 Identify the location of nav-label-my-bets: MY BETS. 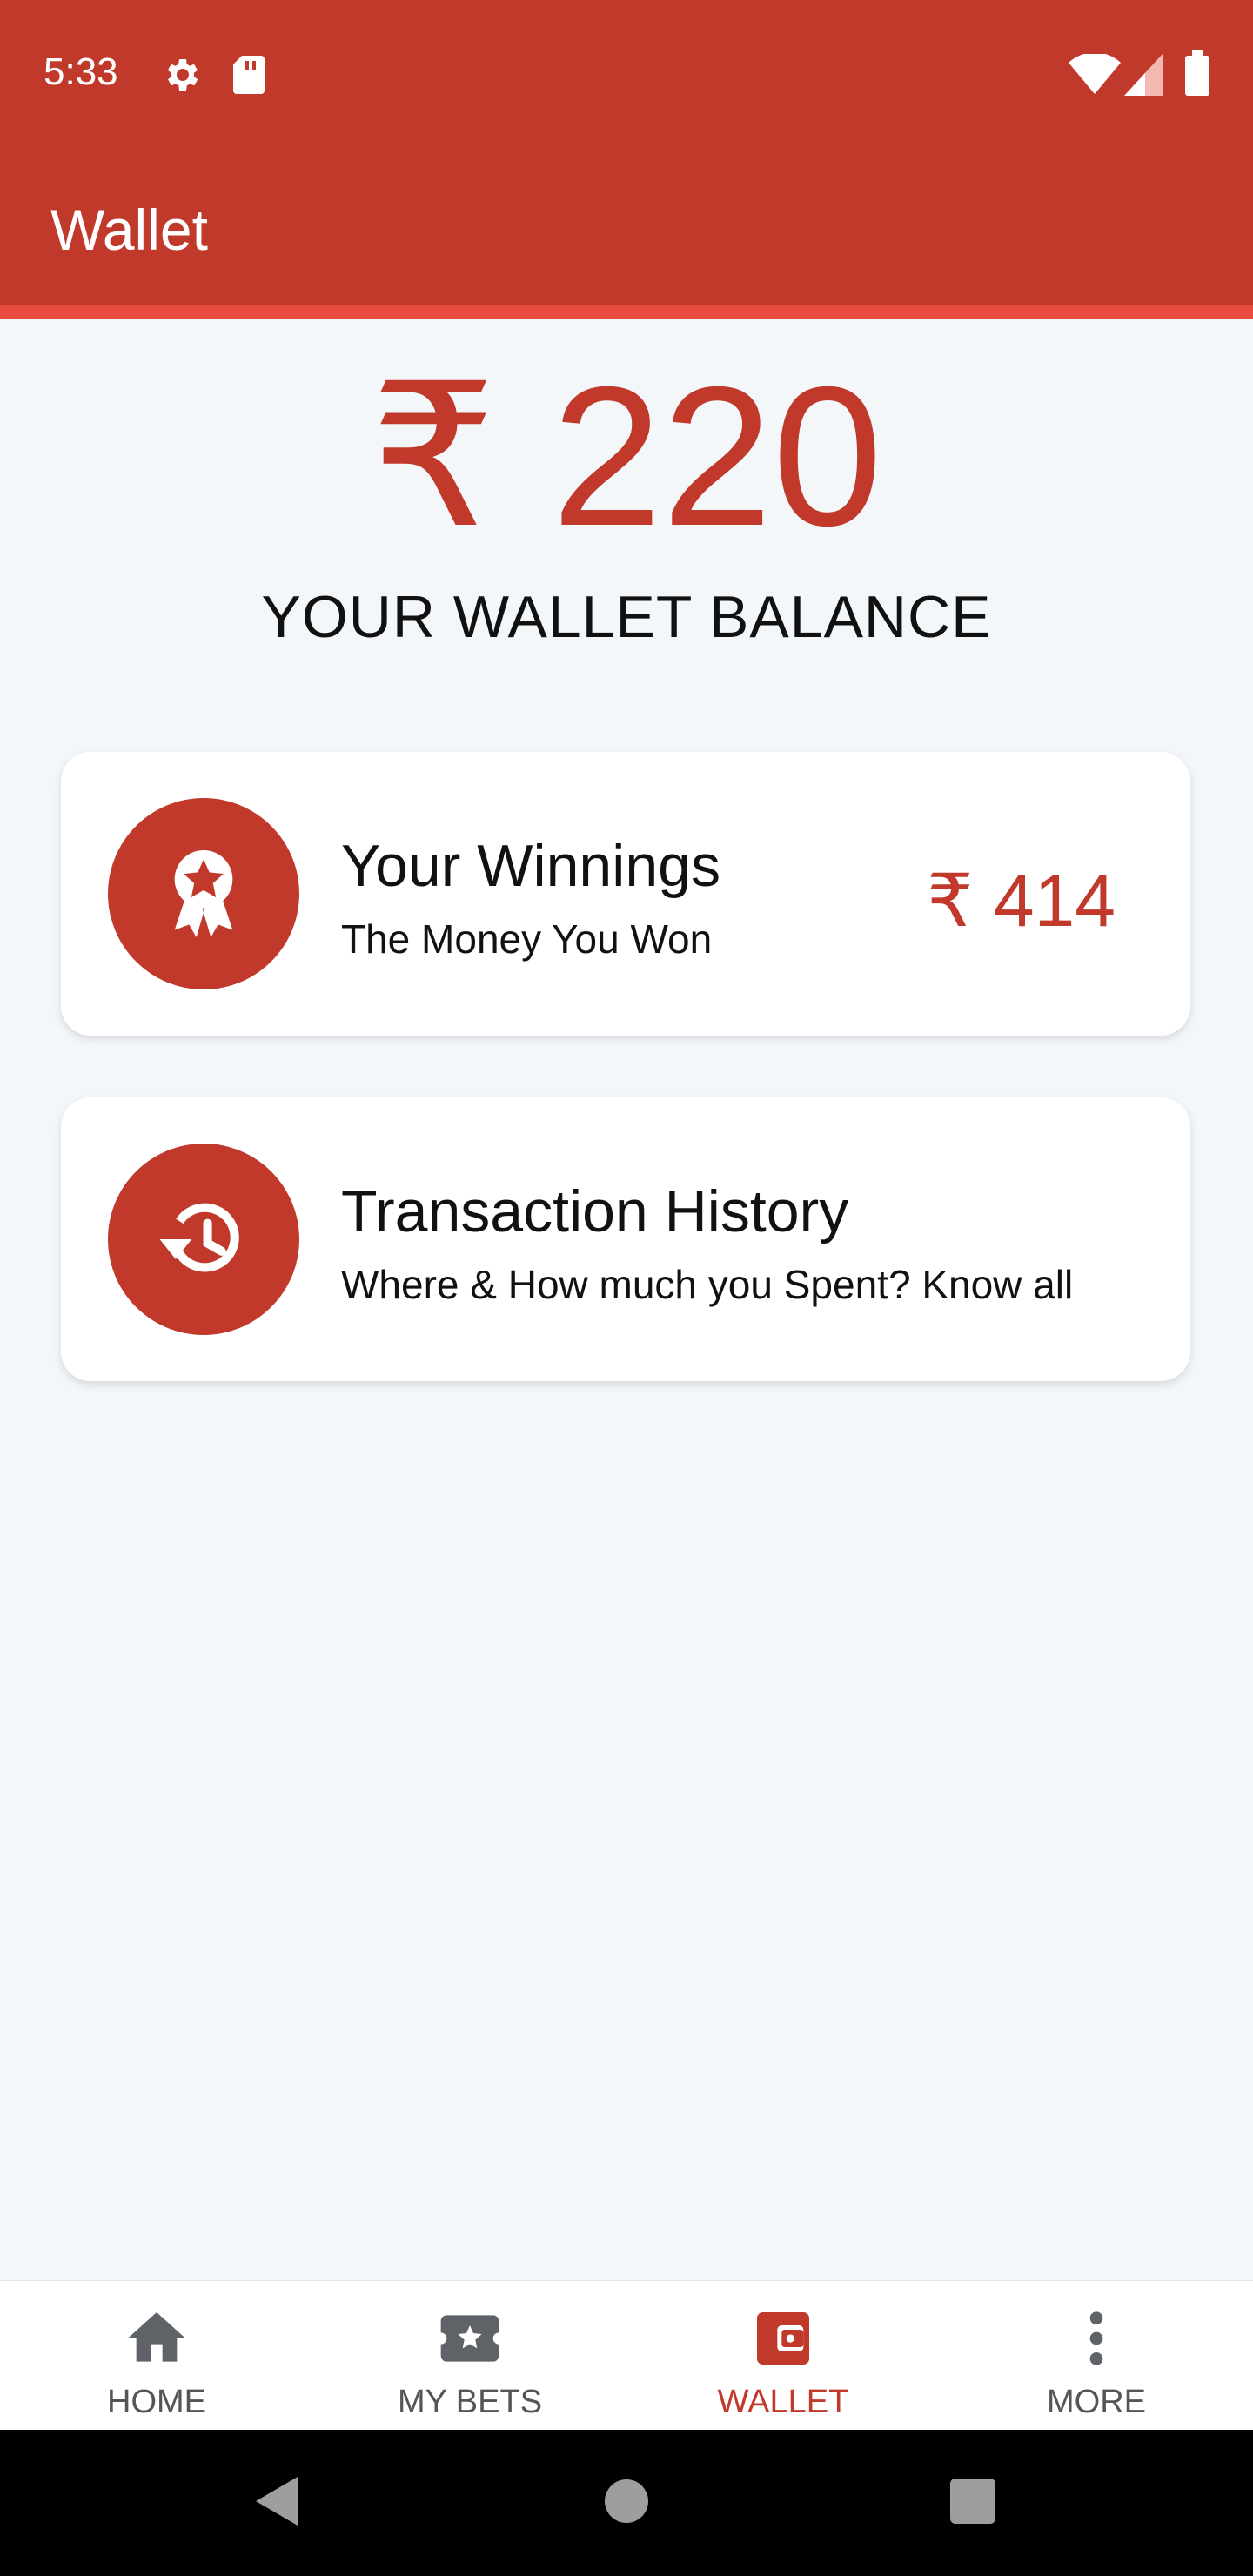
(470, 2402).